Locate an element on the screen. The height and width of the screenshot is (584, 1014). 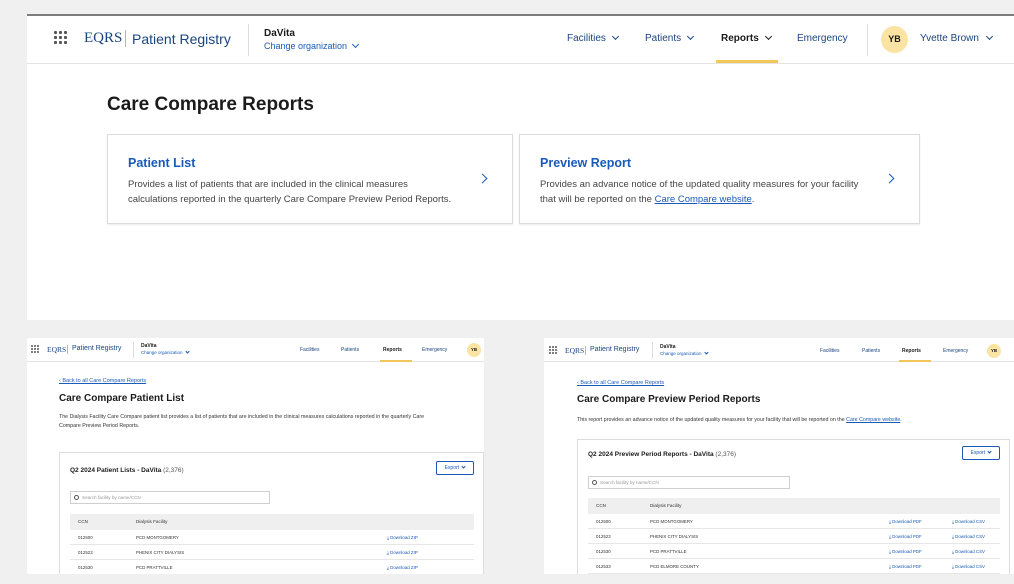
user-name: Yvette Brown is located at coordinates (949, 38).